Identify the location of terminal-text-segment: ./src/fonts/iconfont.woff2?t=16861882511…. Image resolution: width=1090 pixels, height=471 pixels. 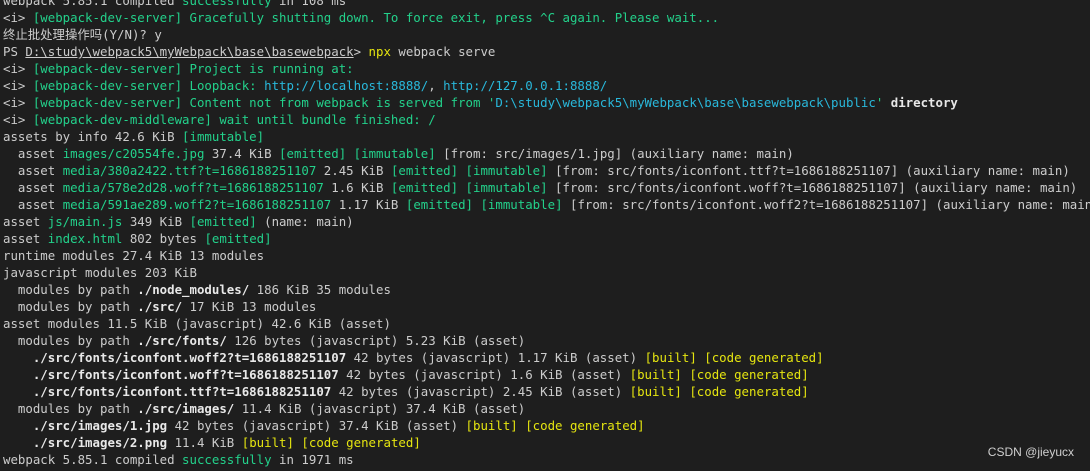
(189, 357).